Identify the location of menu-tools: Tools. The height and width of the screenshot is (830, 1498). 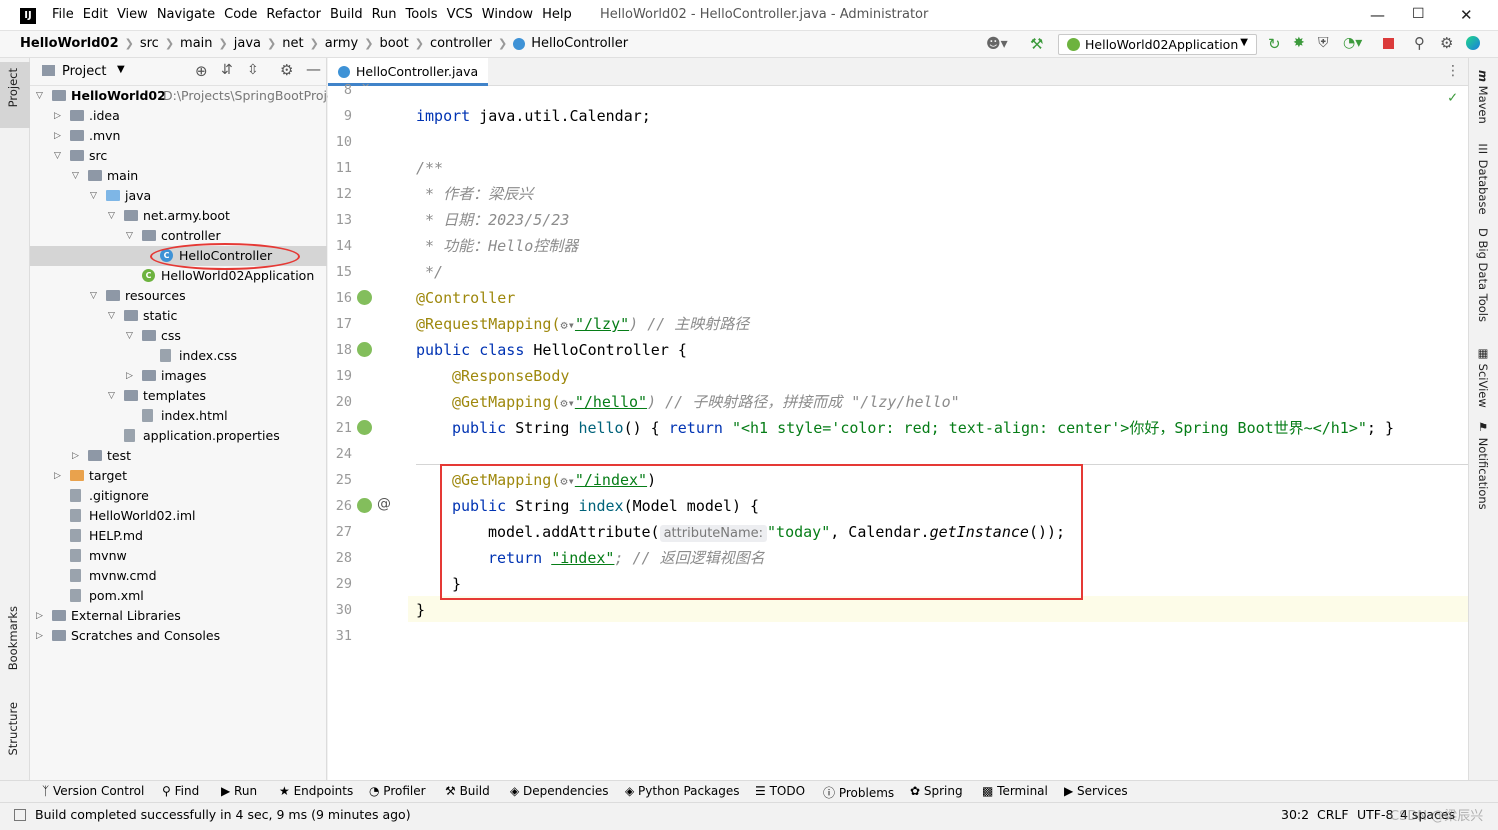
(422, 14).